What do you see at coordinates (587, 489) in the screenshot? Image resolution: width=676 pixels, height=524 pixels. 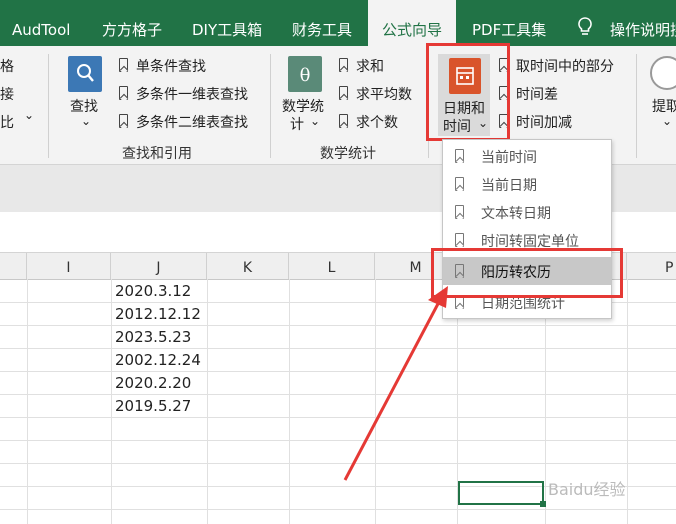 I see `watermark: Baidu经验` at bounding box center [587, 489].